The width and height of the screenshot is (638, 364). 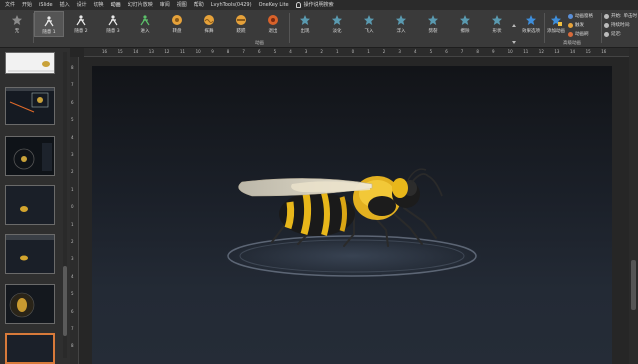 I want to click on ruler-tick: 4, so click(x=72, y=137).